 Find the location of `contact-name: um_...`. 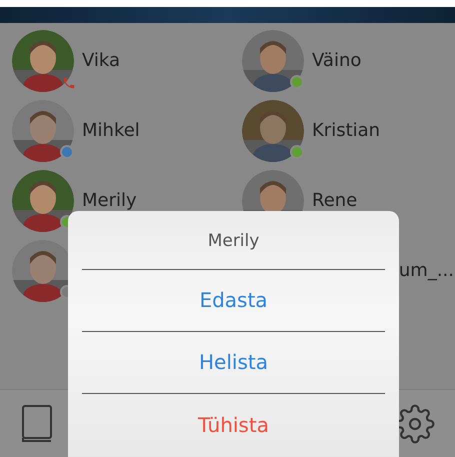

contact-name: um_... is located at coordinates (426, 271).